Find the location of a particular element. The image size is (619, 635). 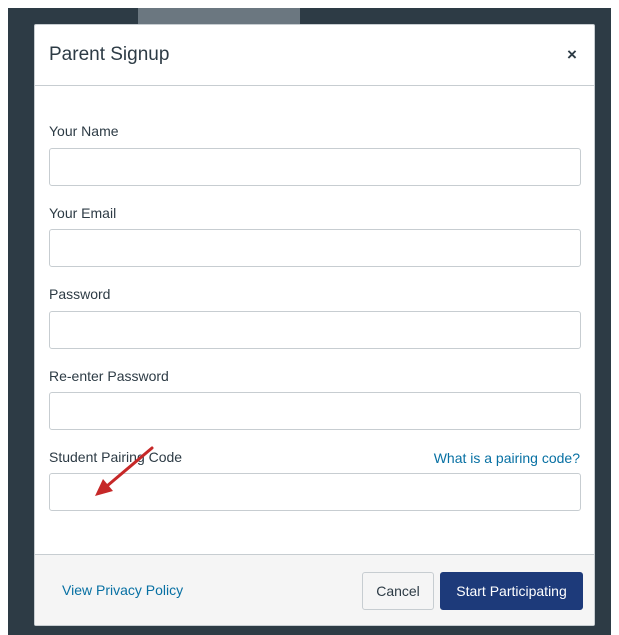

background-tab is located at coordinates (219, 16).